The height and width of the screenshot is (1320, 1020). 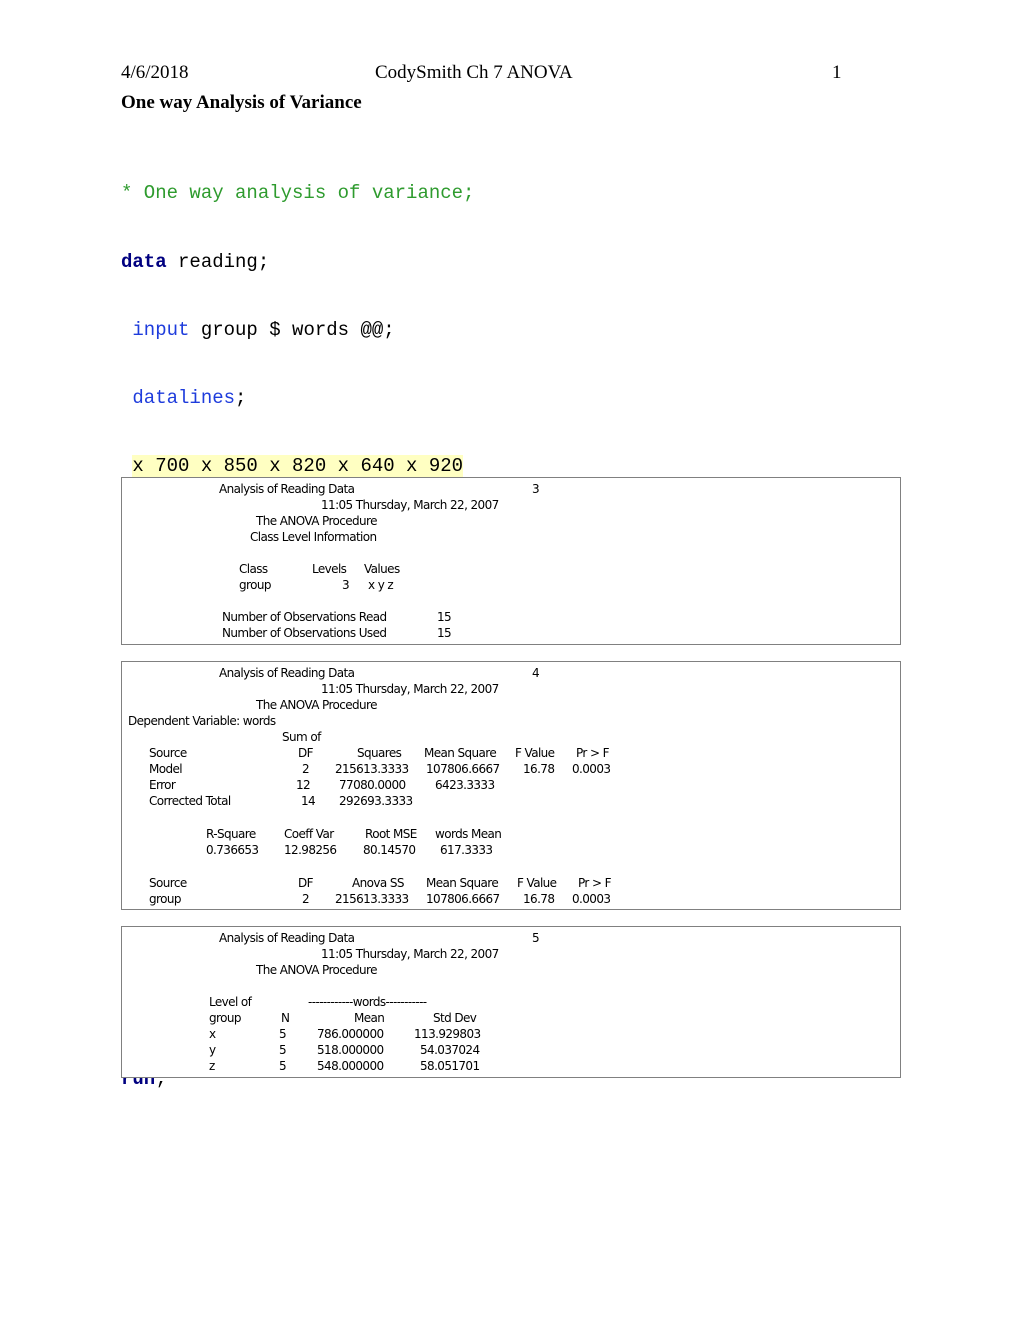 I want to click on code-line-comment: * One way analysis of variance;, so click(x=320, y=193).